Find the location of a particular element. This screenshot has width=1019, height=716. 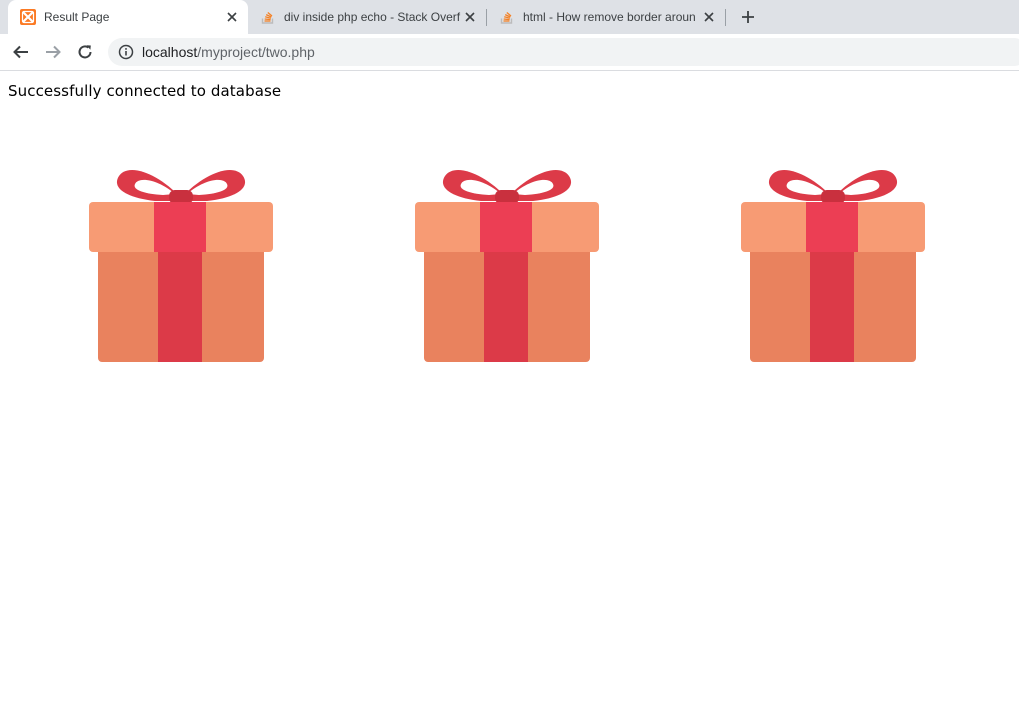

info-icon is located at coordinates (126, 52).